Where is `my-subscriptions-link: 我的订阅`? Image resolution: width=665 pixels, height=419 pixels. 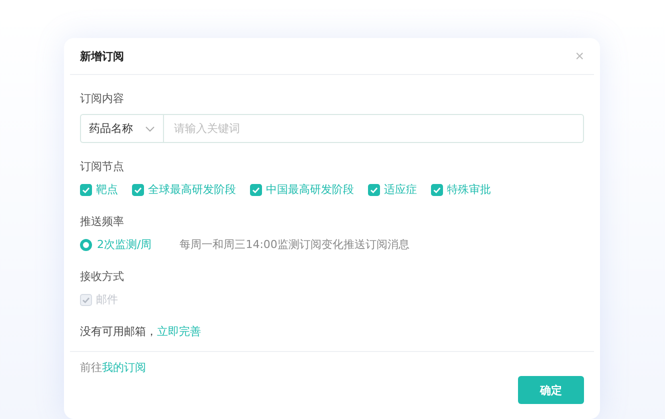 my-subscriptions-link: 我的订阅 is located at coordinates (124, 367).